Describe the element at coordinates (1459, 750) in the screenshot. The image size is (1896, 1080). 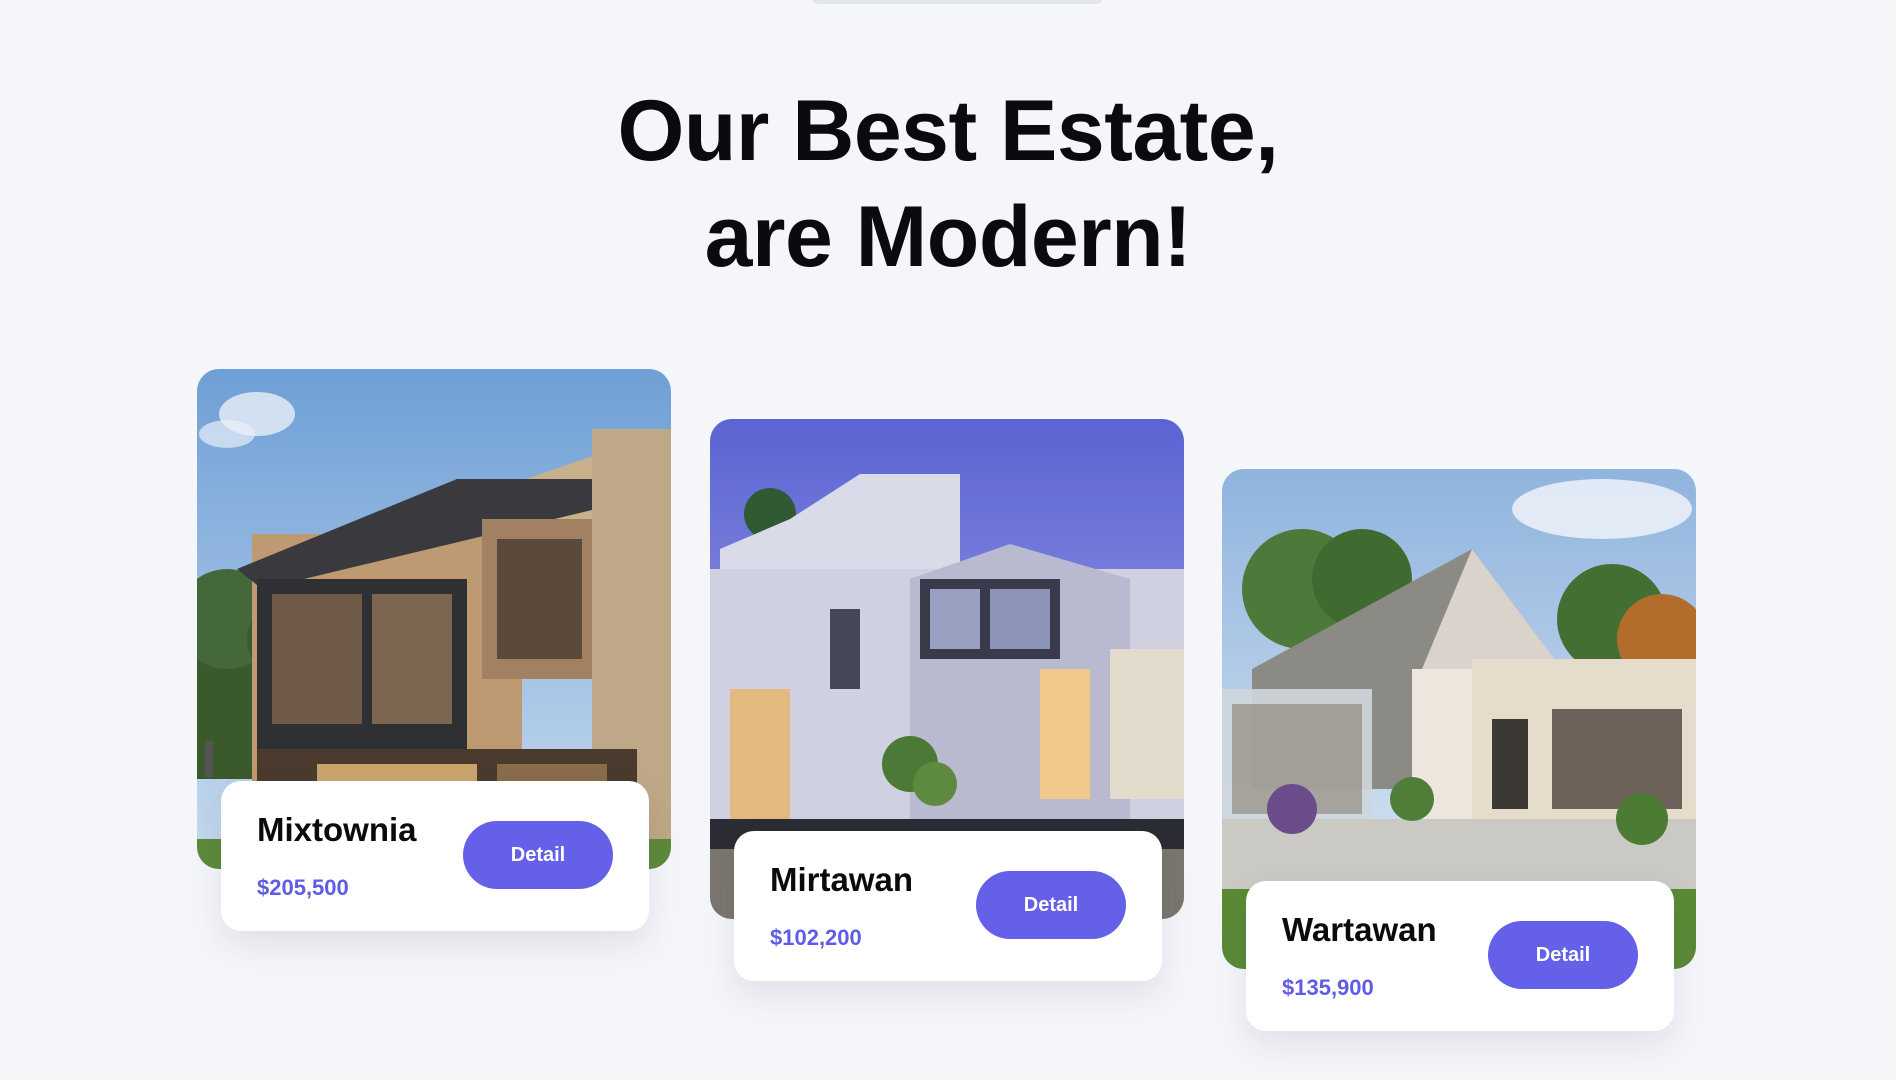
I see `property-card-wartawan: Wartawan $135,900 Detail` at that location.